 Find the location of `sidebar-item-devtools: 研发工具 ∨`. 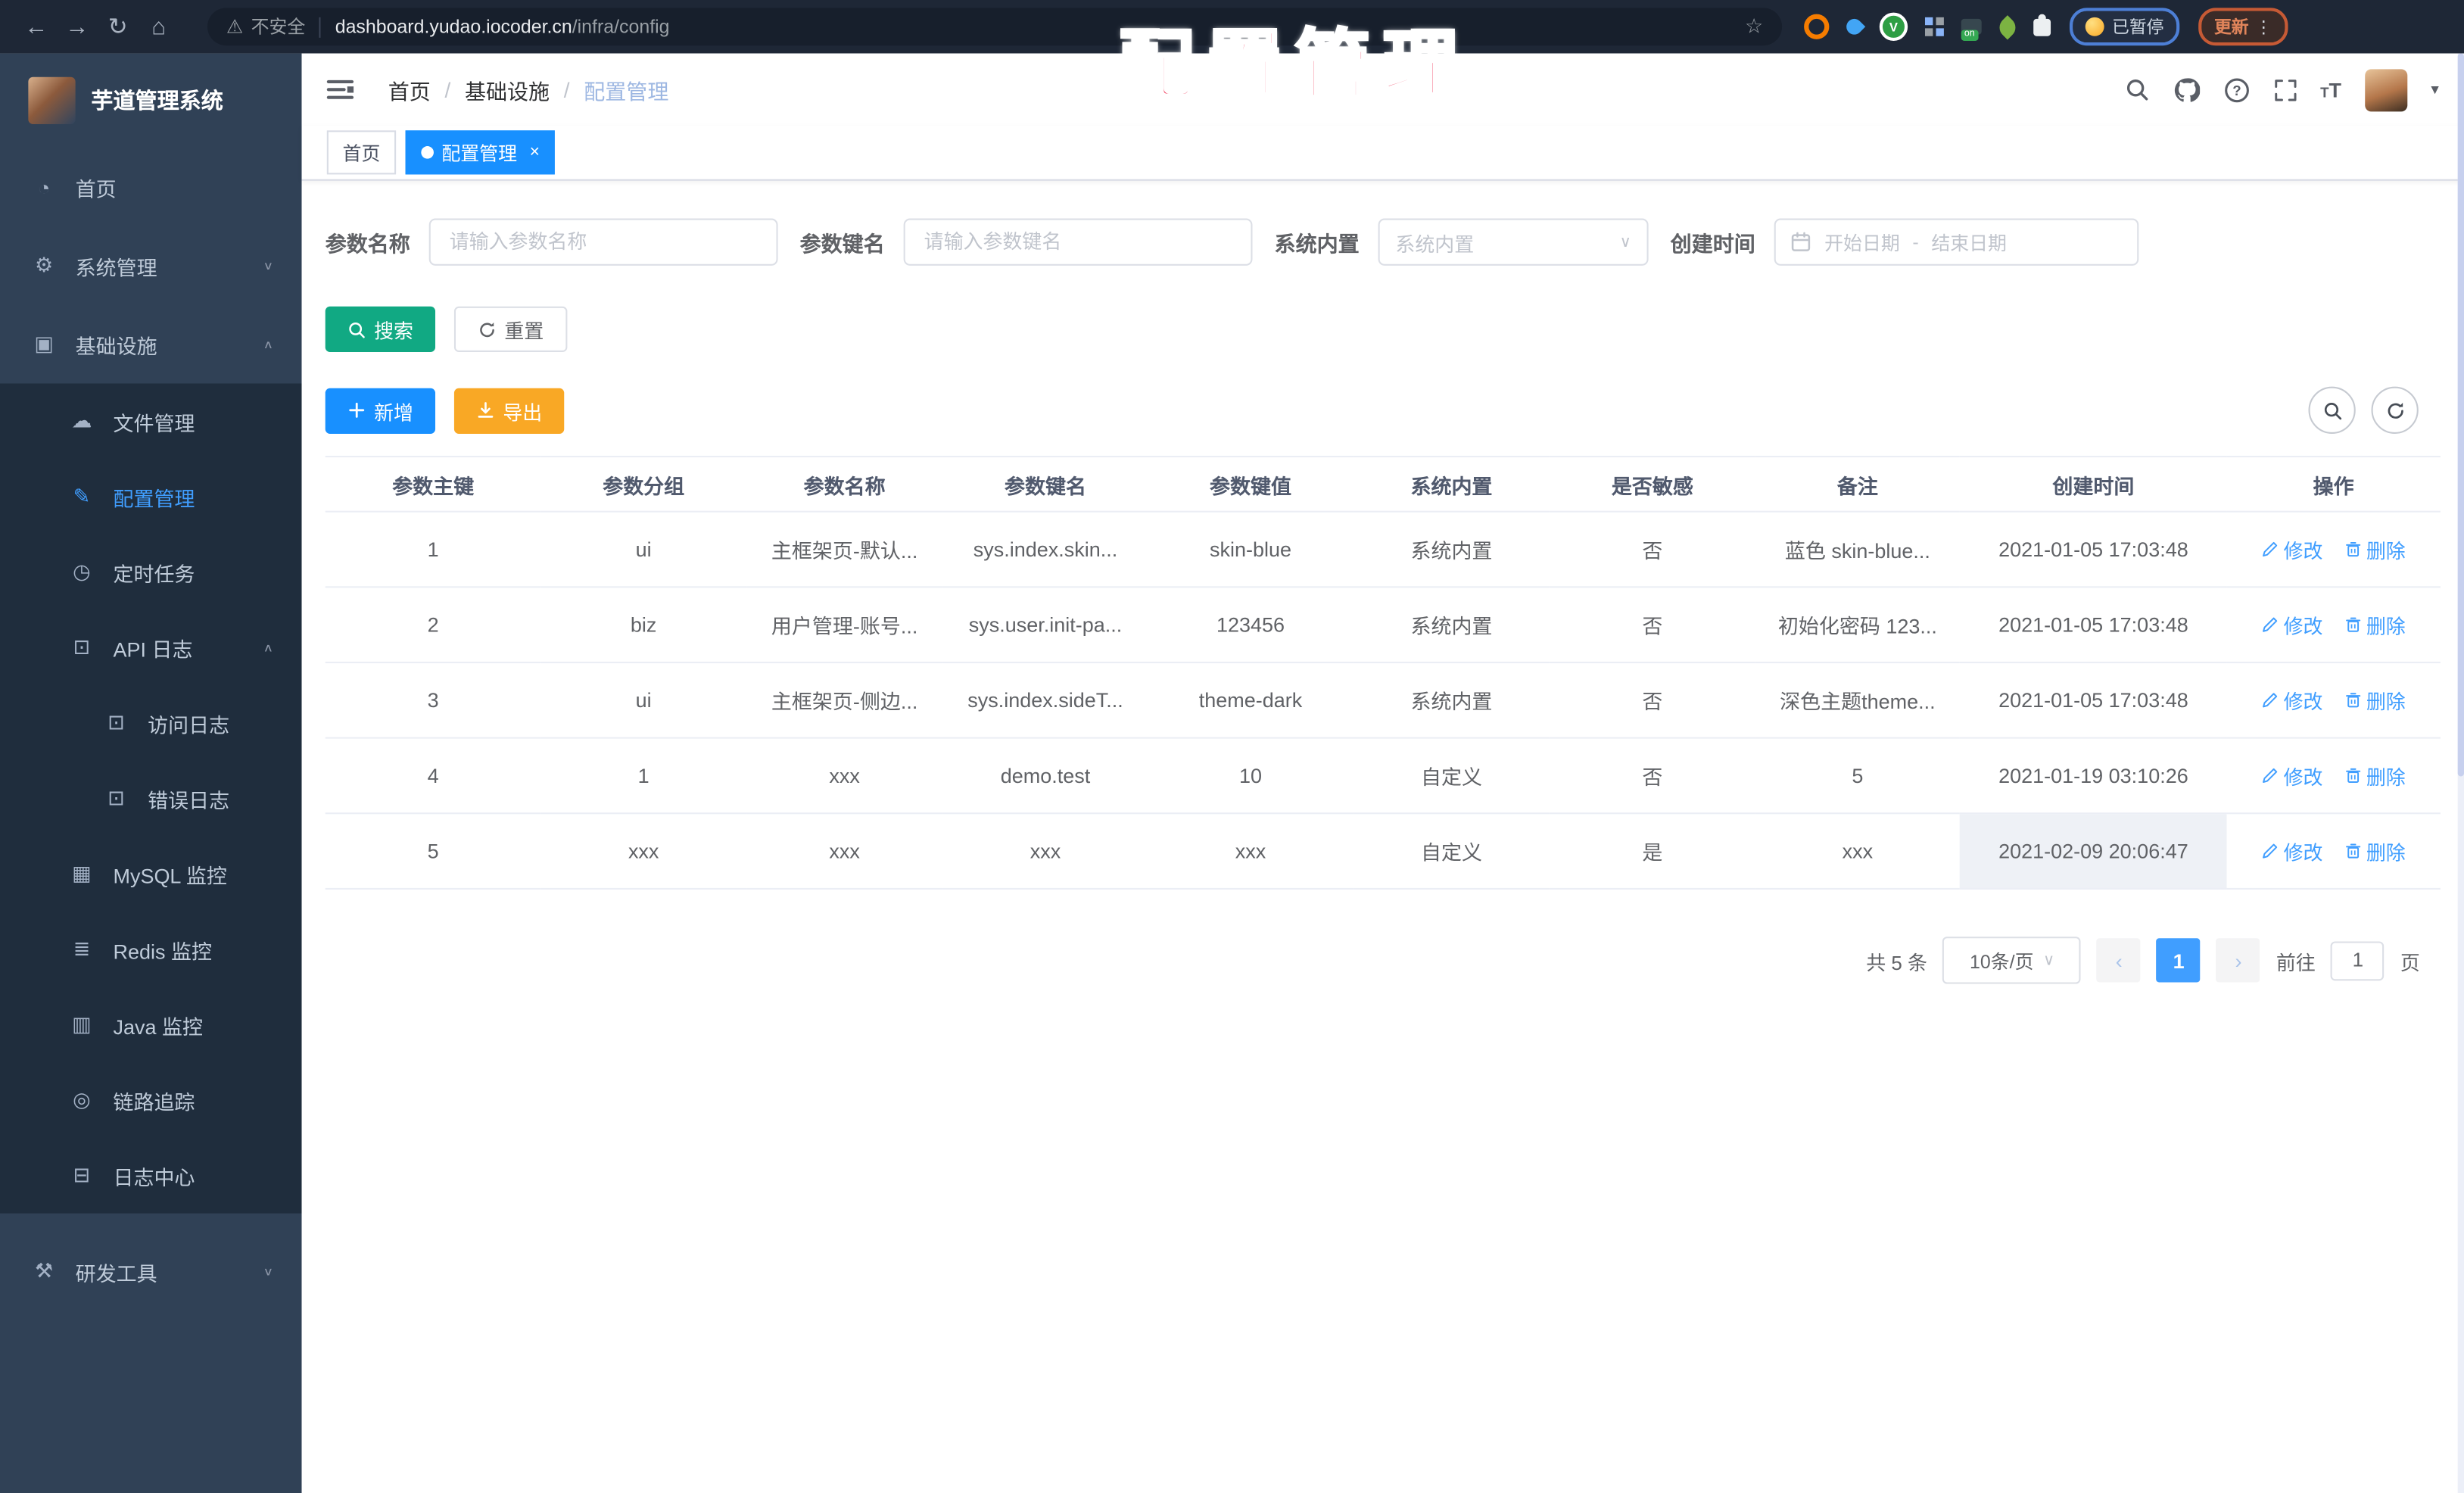

sidebar-item-devtools: 研发工具 ∨ is located at coordinates (151, 1272).